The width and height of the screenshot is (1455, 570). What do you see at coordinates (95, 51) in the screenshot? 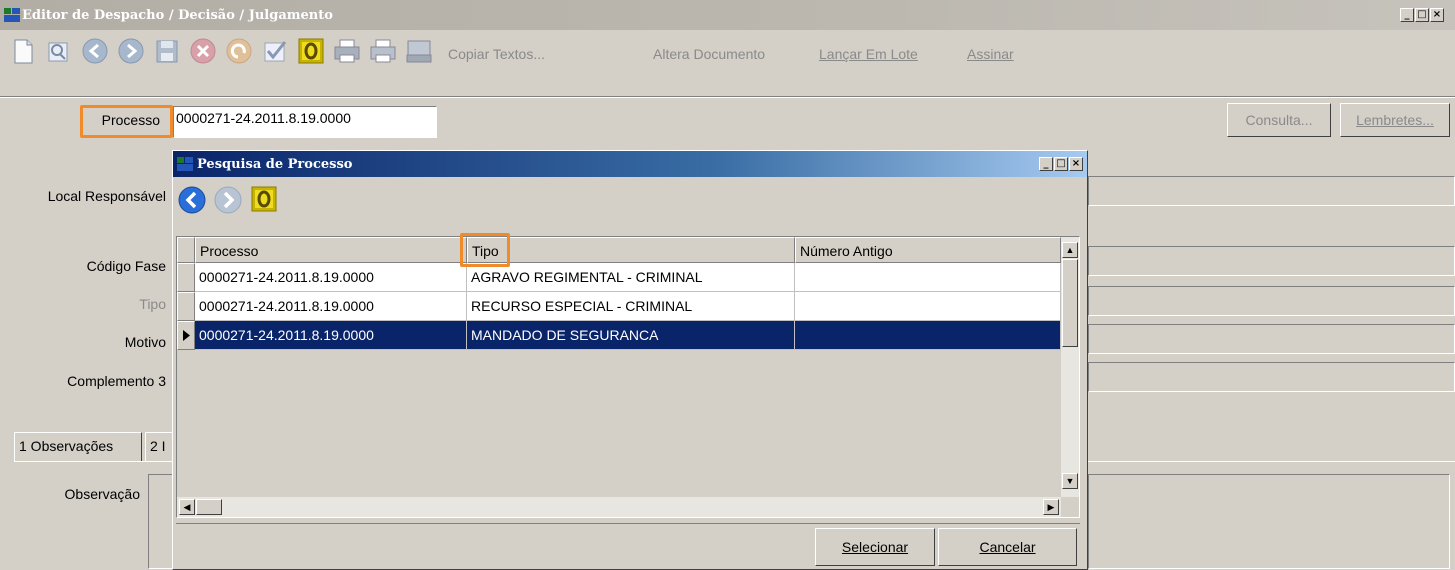
I see `back-icon` at bounding box center [95, 51].